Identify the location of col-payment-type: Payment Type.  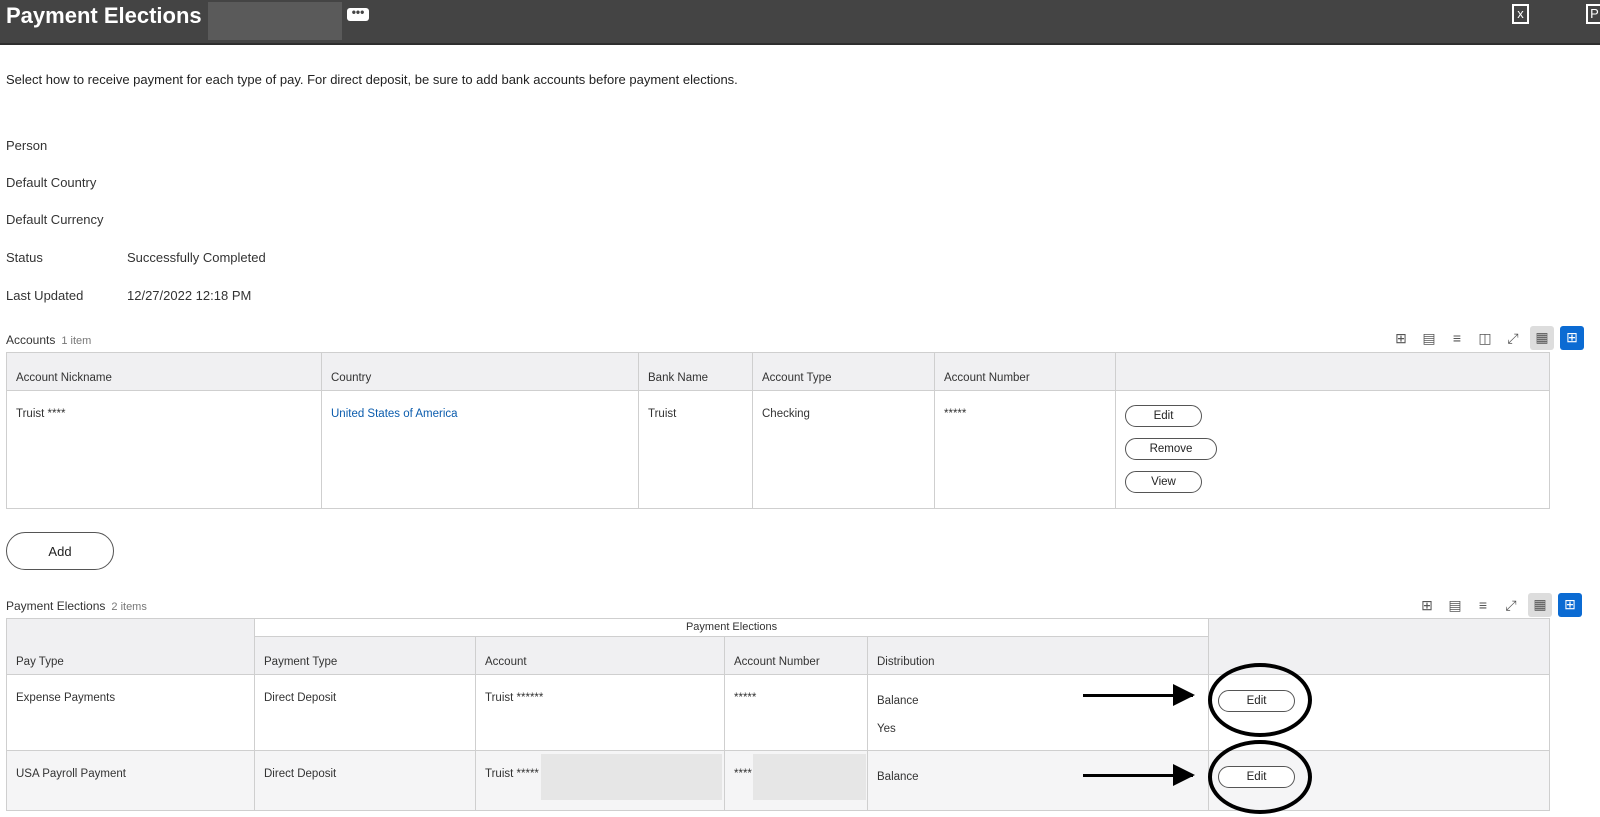
(365, 655).